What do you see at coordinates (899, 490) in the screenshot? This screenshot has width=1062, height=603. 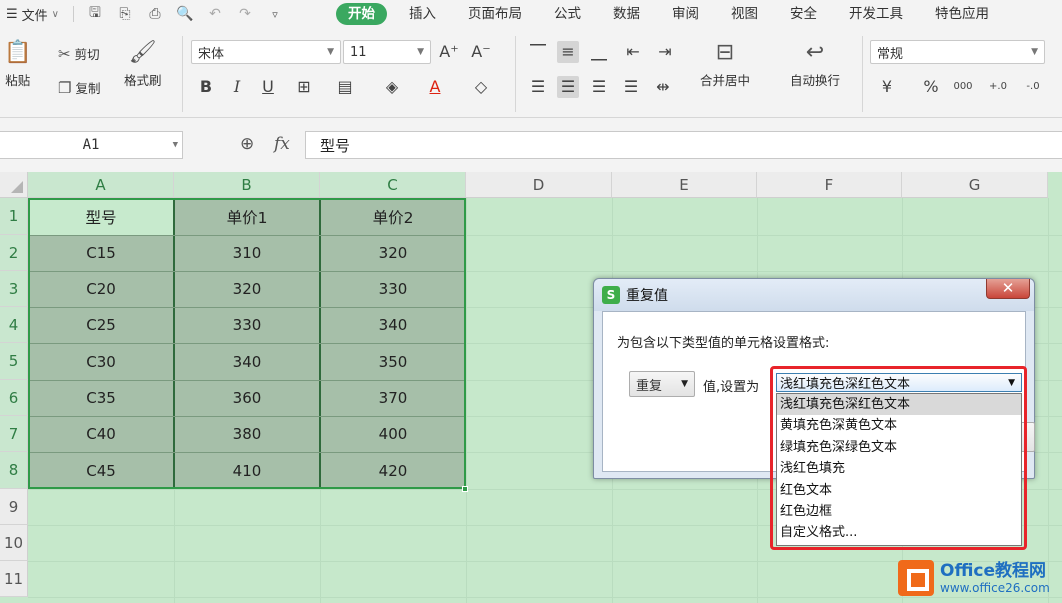 I see `format-option: 红色文本` at bounding box center [899, 490].